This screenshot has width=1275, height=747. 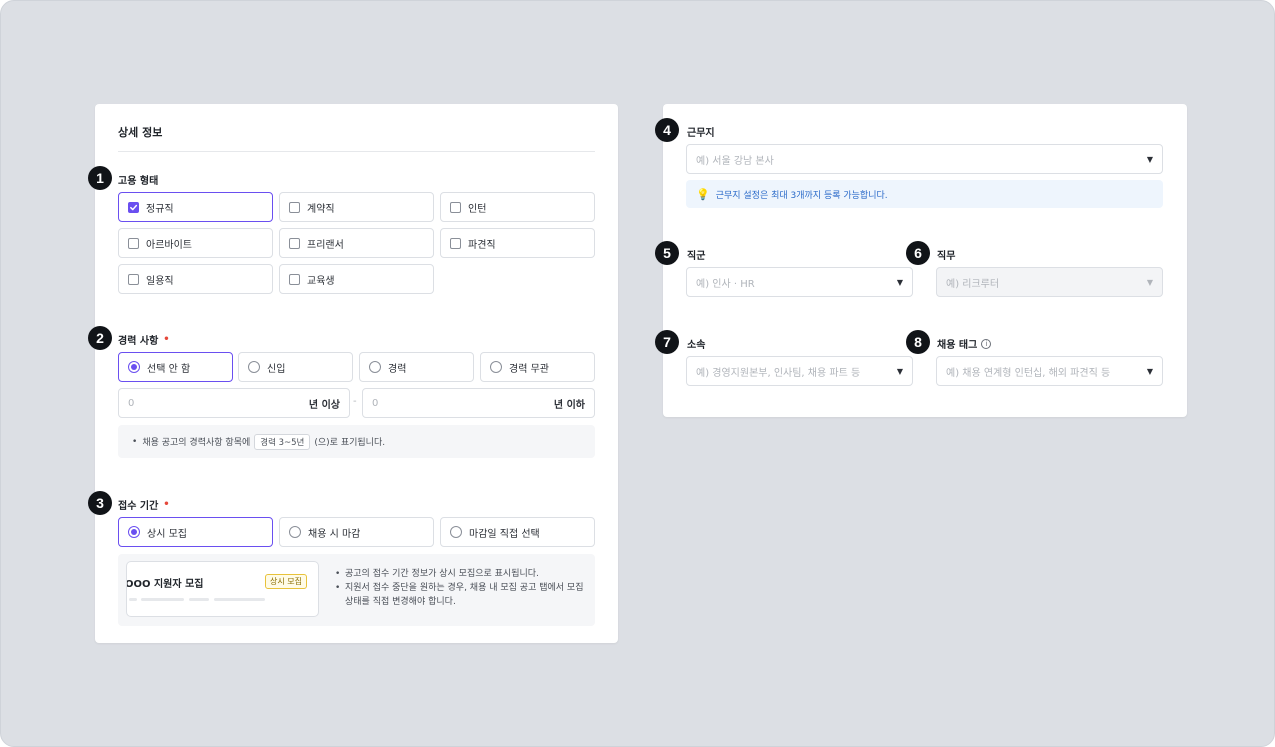 I want to click on employment-option-intern: 인턴, so click(x=517, y=207).